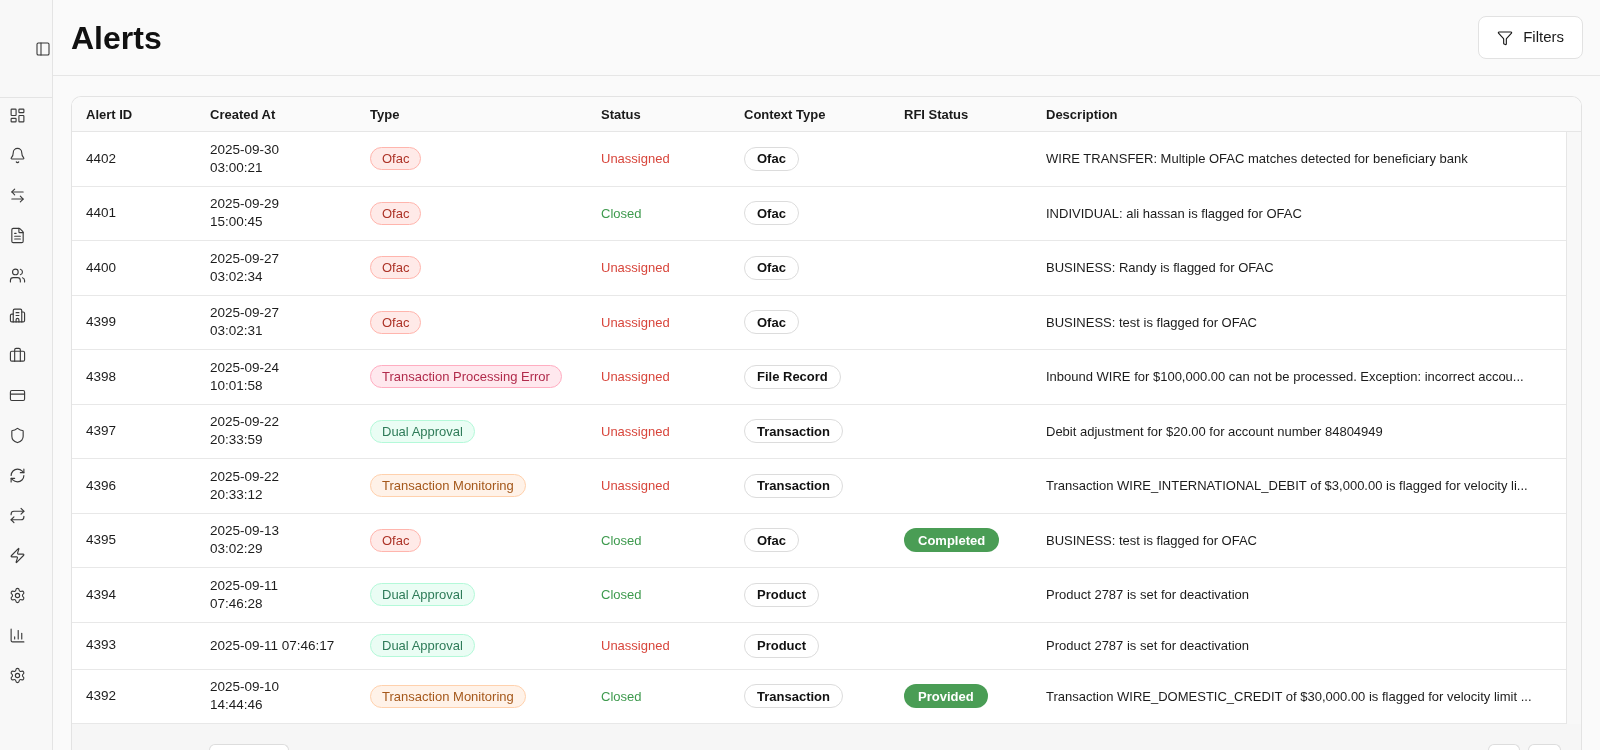  I want to click on filters-button: Filters, so click(1530, 37).